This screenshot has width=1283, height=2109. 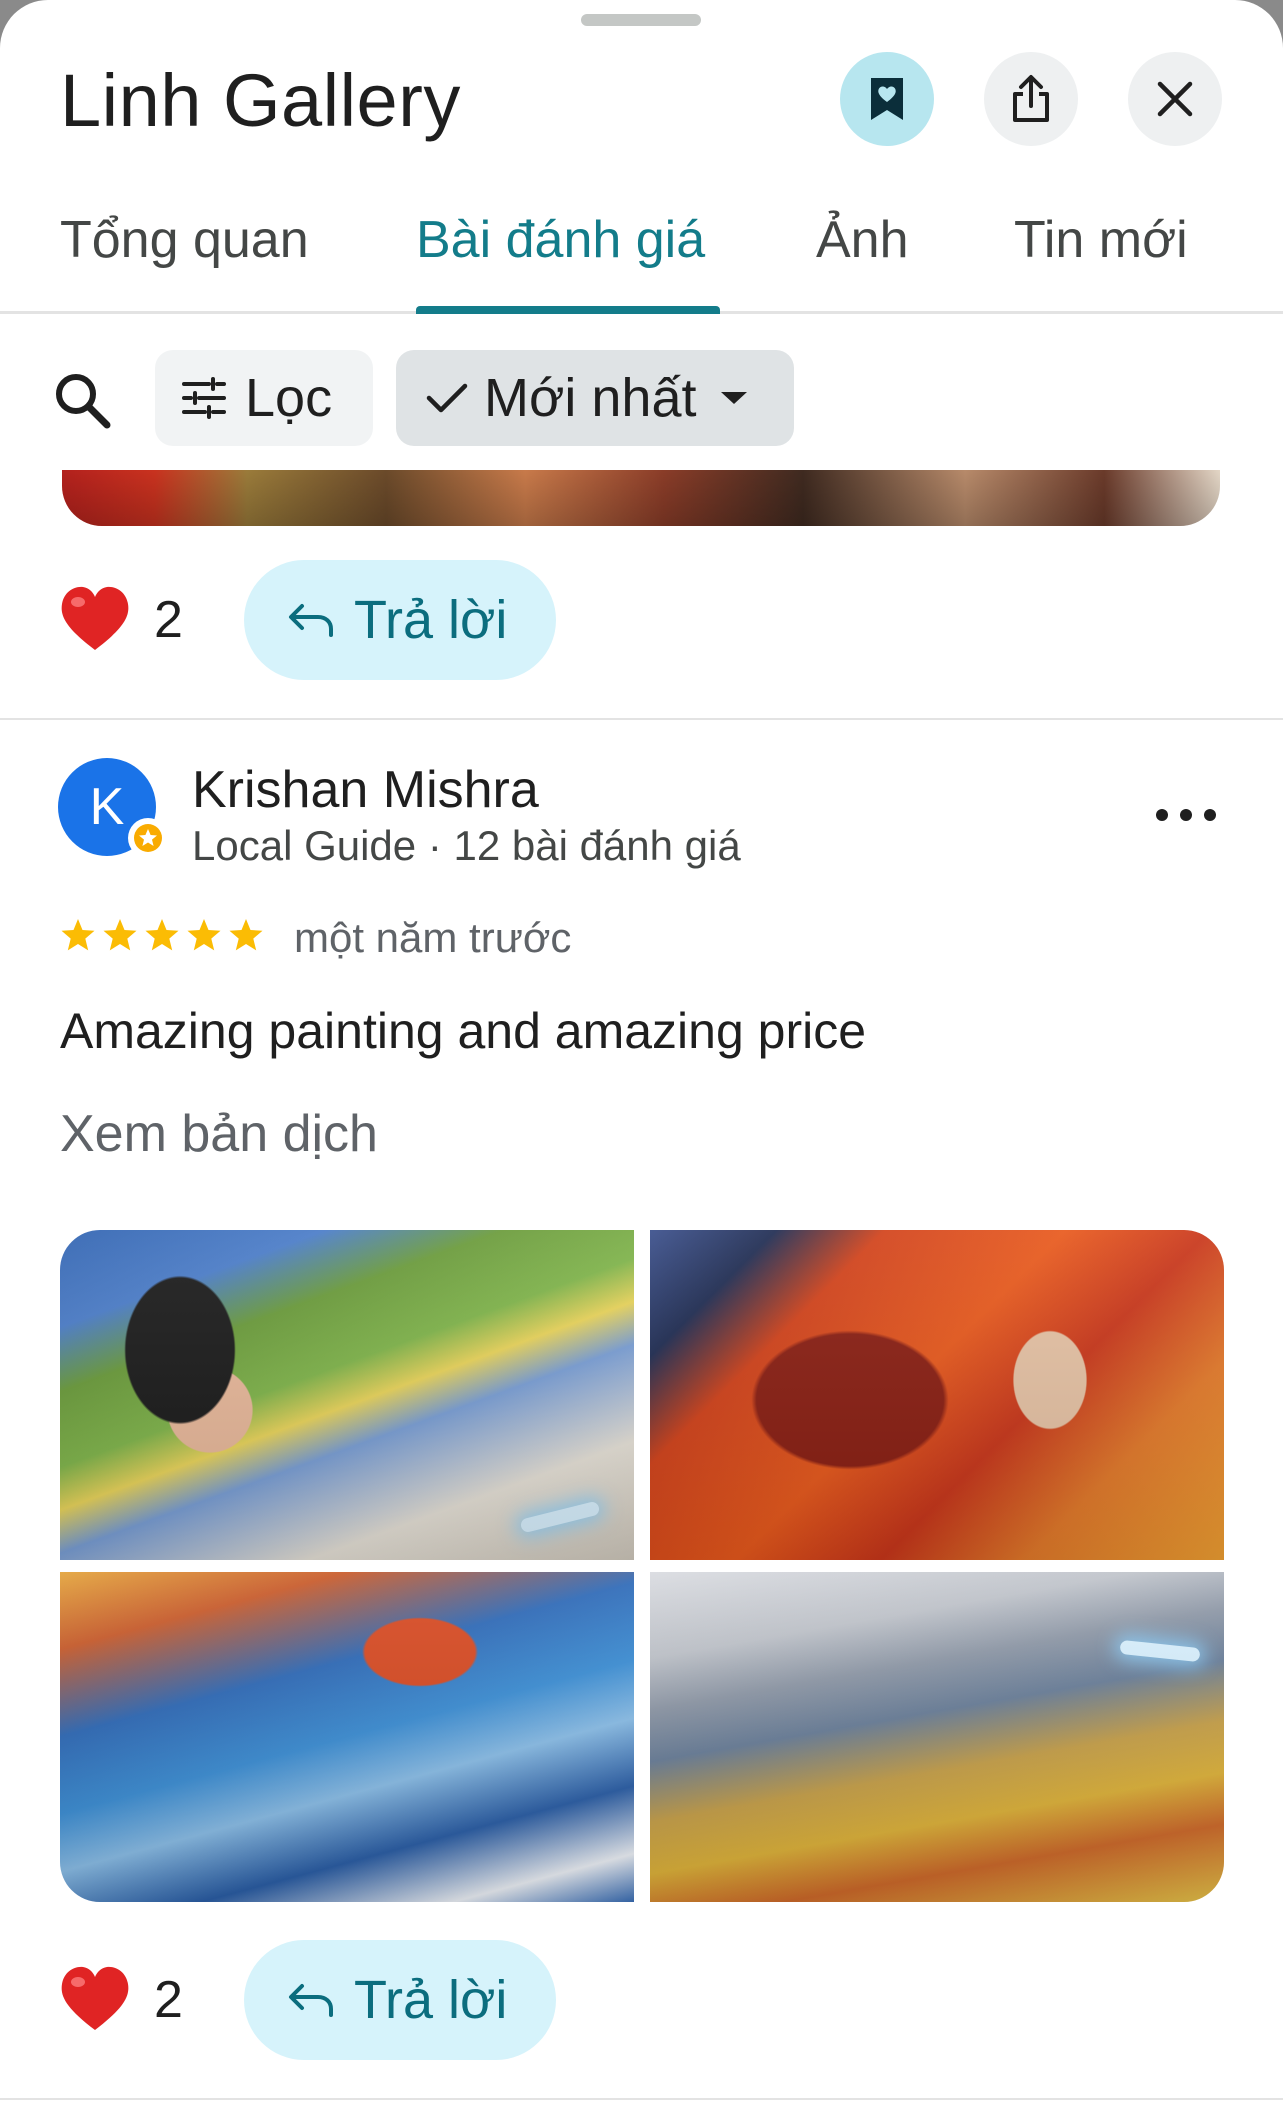 What do you see at coordinates (463, 1031) in the screenshot?
I see `review-text: Amazing painting and amazing price` at bounding box center [463, 1031].